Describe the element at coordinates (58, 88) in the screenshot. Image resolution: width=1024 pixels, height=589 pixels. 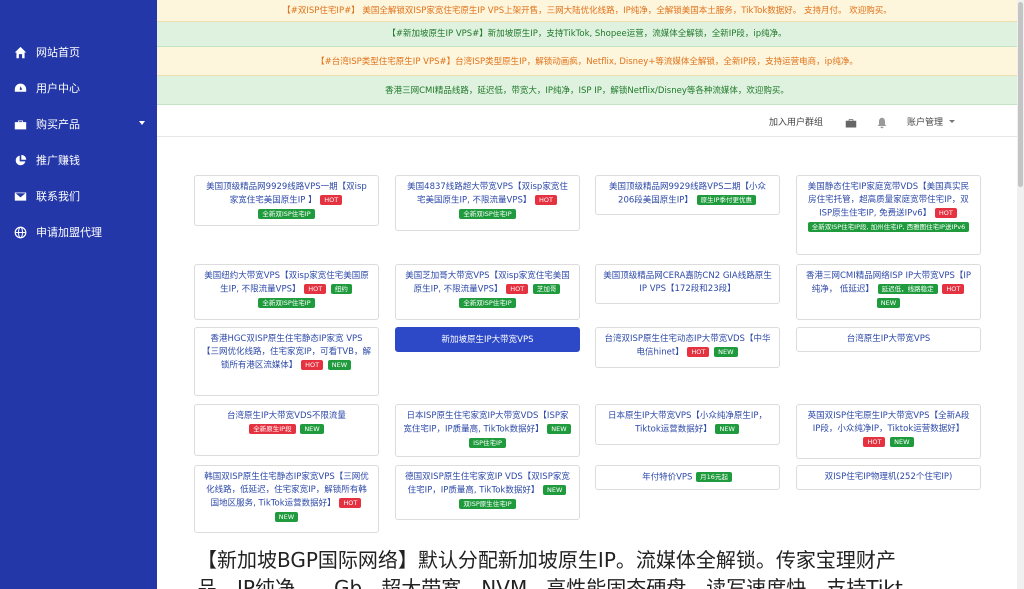
I see `sidebar-item-label: 用户中心` at that location.